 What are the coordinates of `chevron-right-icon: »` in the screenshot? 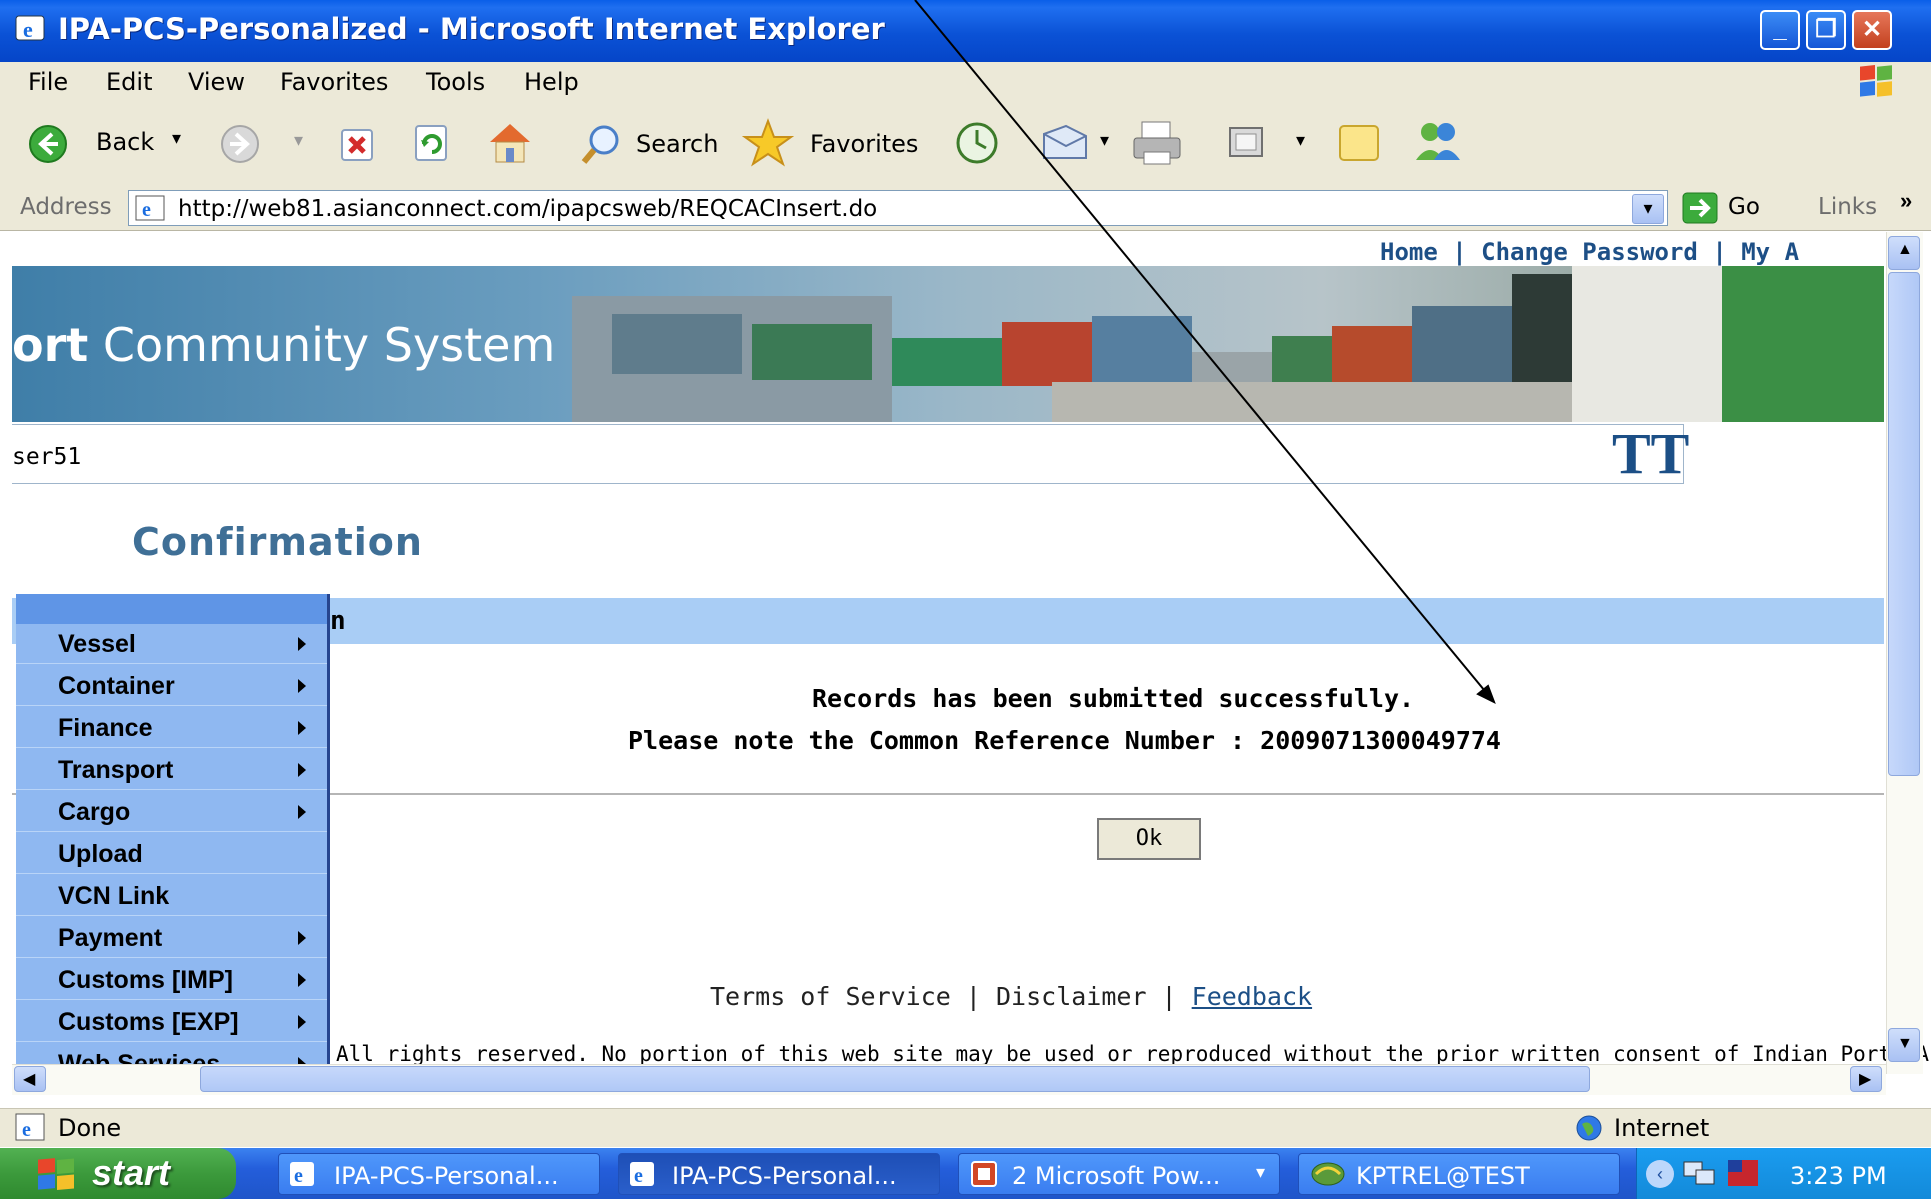 It's located at (1906, 201).